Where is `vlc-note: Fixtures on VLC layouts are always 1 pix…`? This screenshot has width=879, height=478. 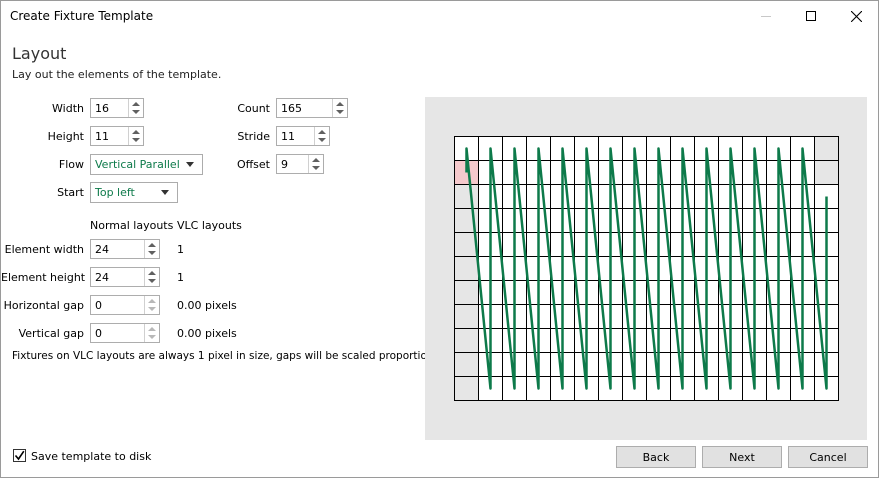
vlc-note: Fixtures on VLC layouts are always 1 pix… is located at coordinates (236, 356).